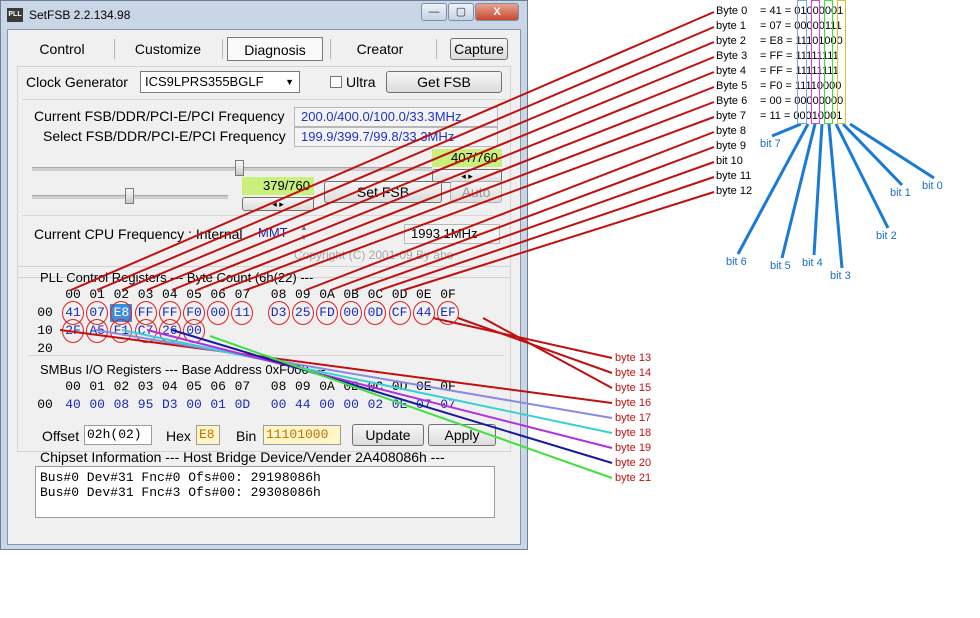 The width and height of the screenshot is (980, 618). Describe the element at coordinates (73, 386) in the screenshot. I see `register-column-header: 00` at that location.